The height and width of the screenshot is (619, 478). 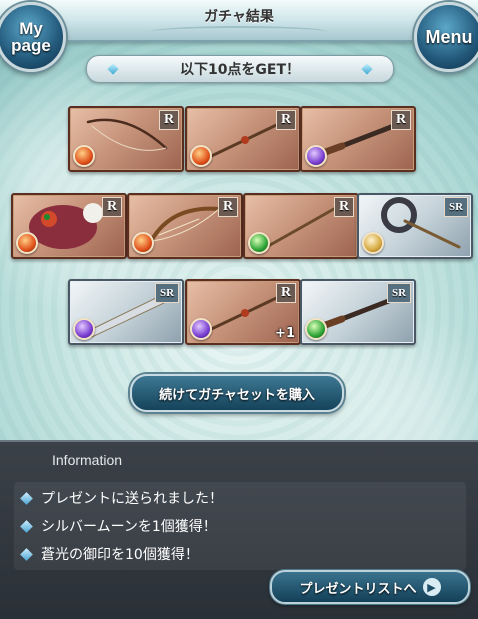 What do you see at coordinates (129, 527) in the screenshot?
I see `information-line-text: シルバームーンを1個獲得！` at bounding box center [129, 527].